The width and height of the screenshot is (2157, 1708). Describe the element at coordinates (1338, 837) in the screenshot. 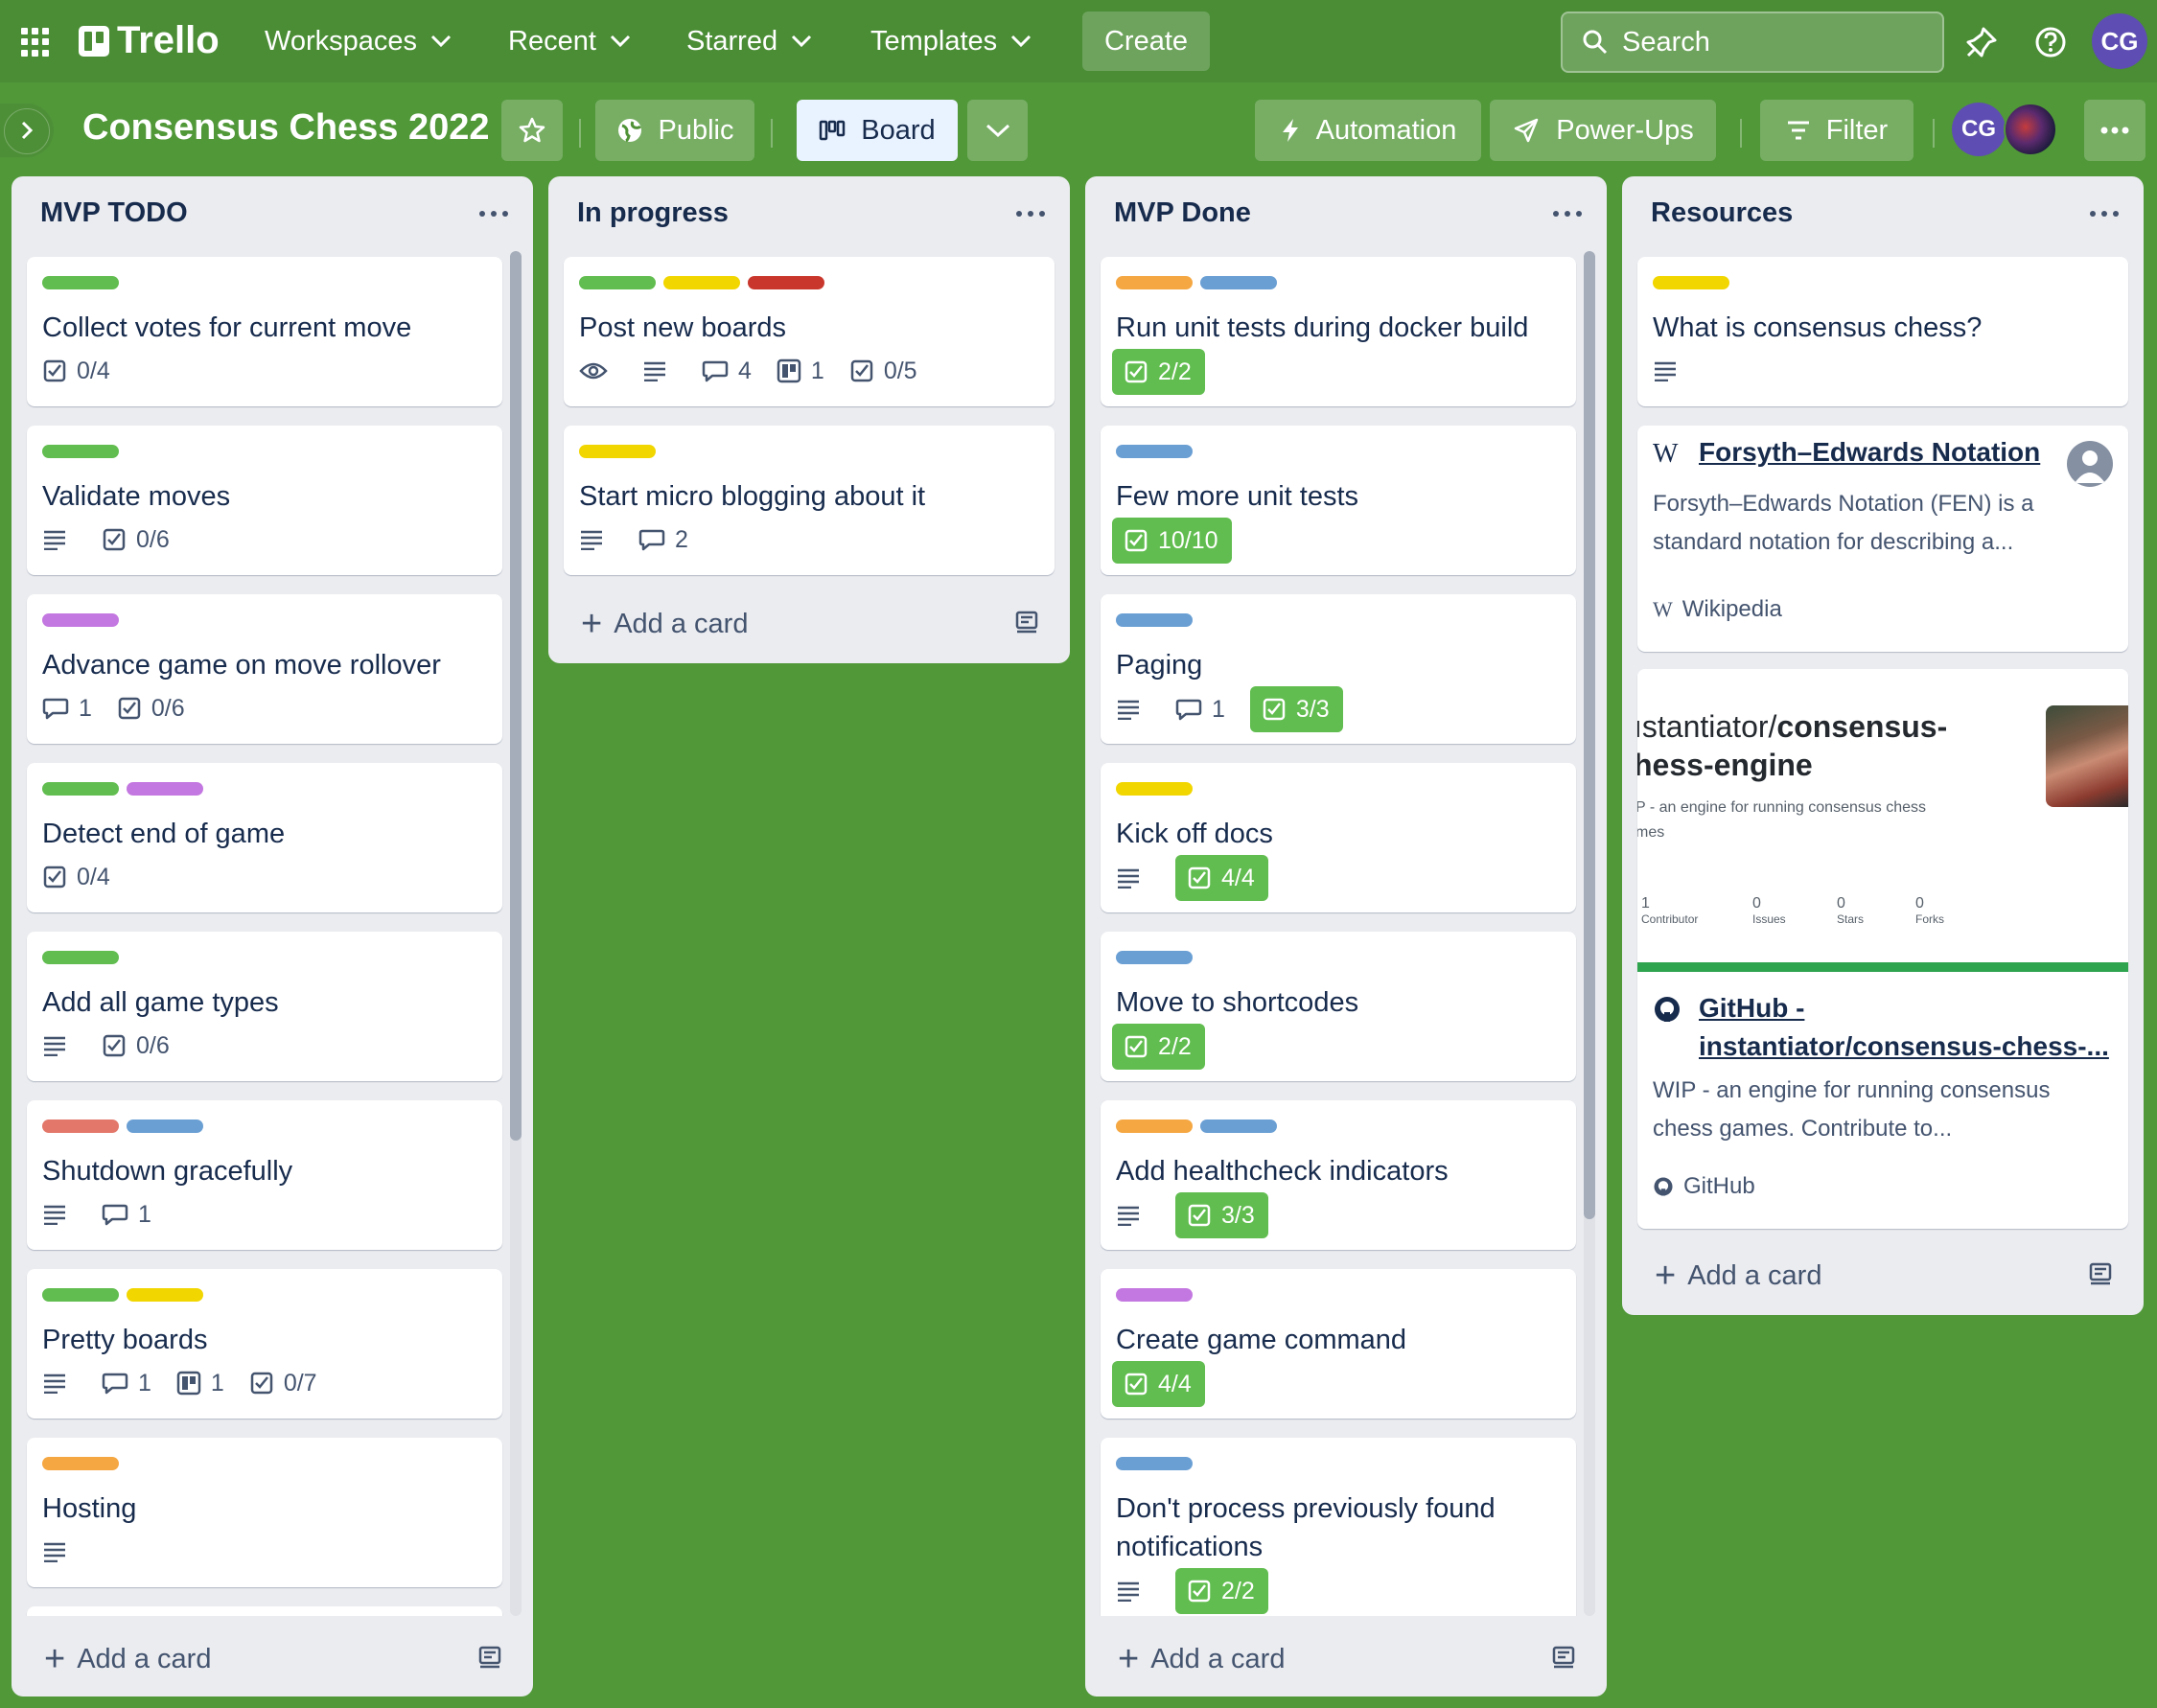

I see `card: Kick off docs 4/4` at that location.